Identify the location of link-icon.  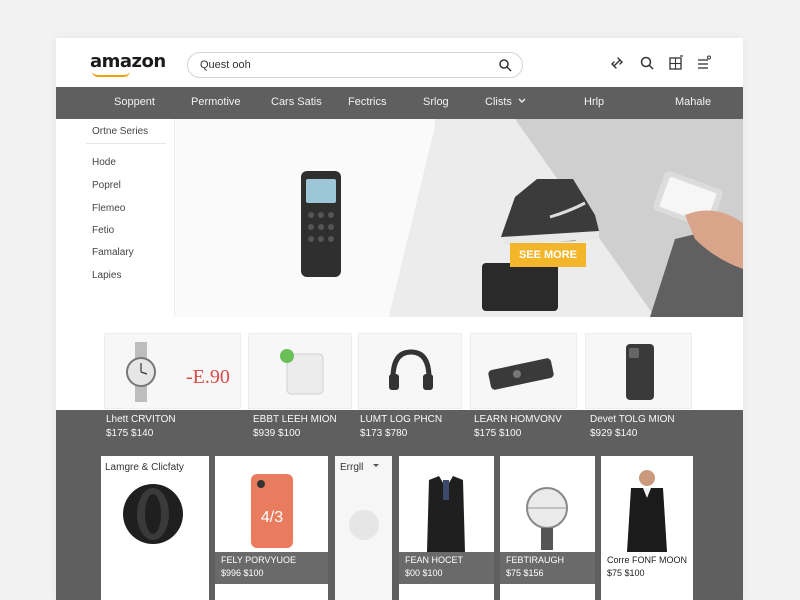
(617, 63).